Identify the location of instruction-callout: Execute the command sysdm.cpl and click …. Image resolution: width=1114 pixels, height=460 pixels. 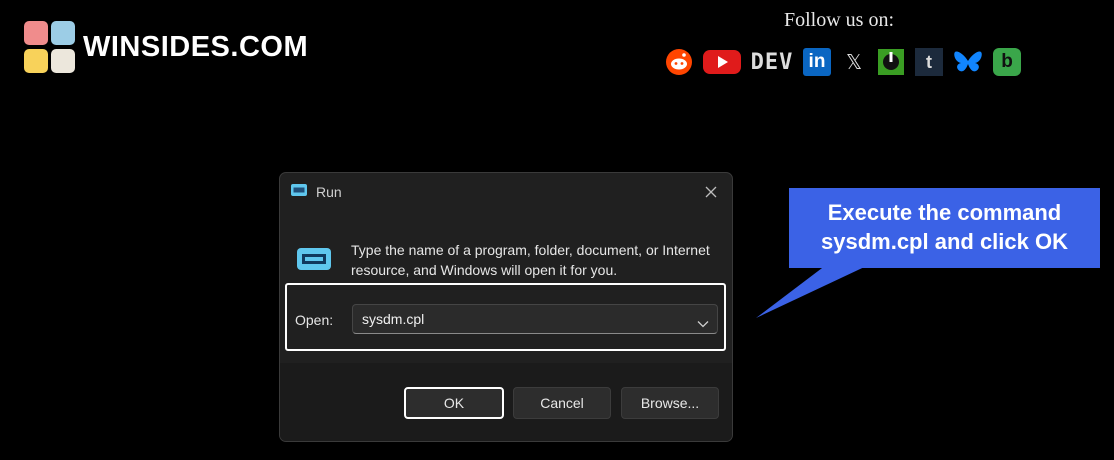
(944, 228).